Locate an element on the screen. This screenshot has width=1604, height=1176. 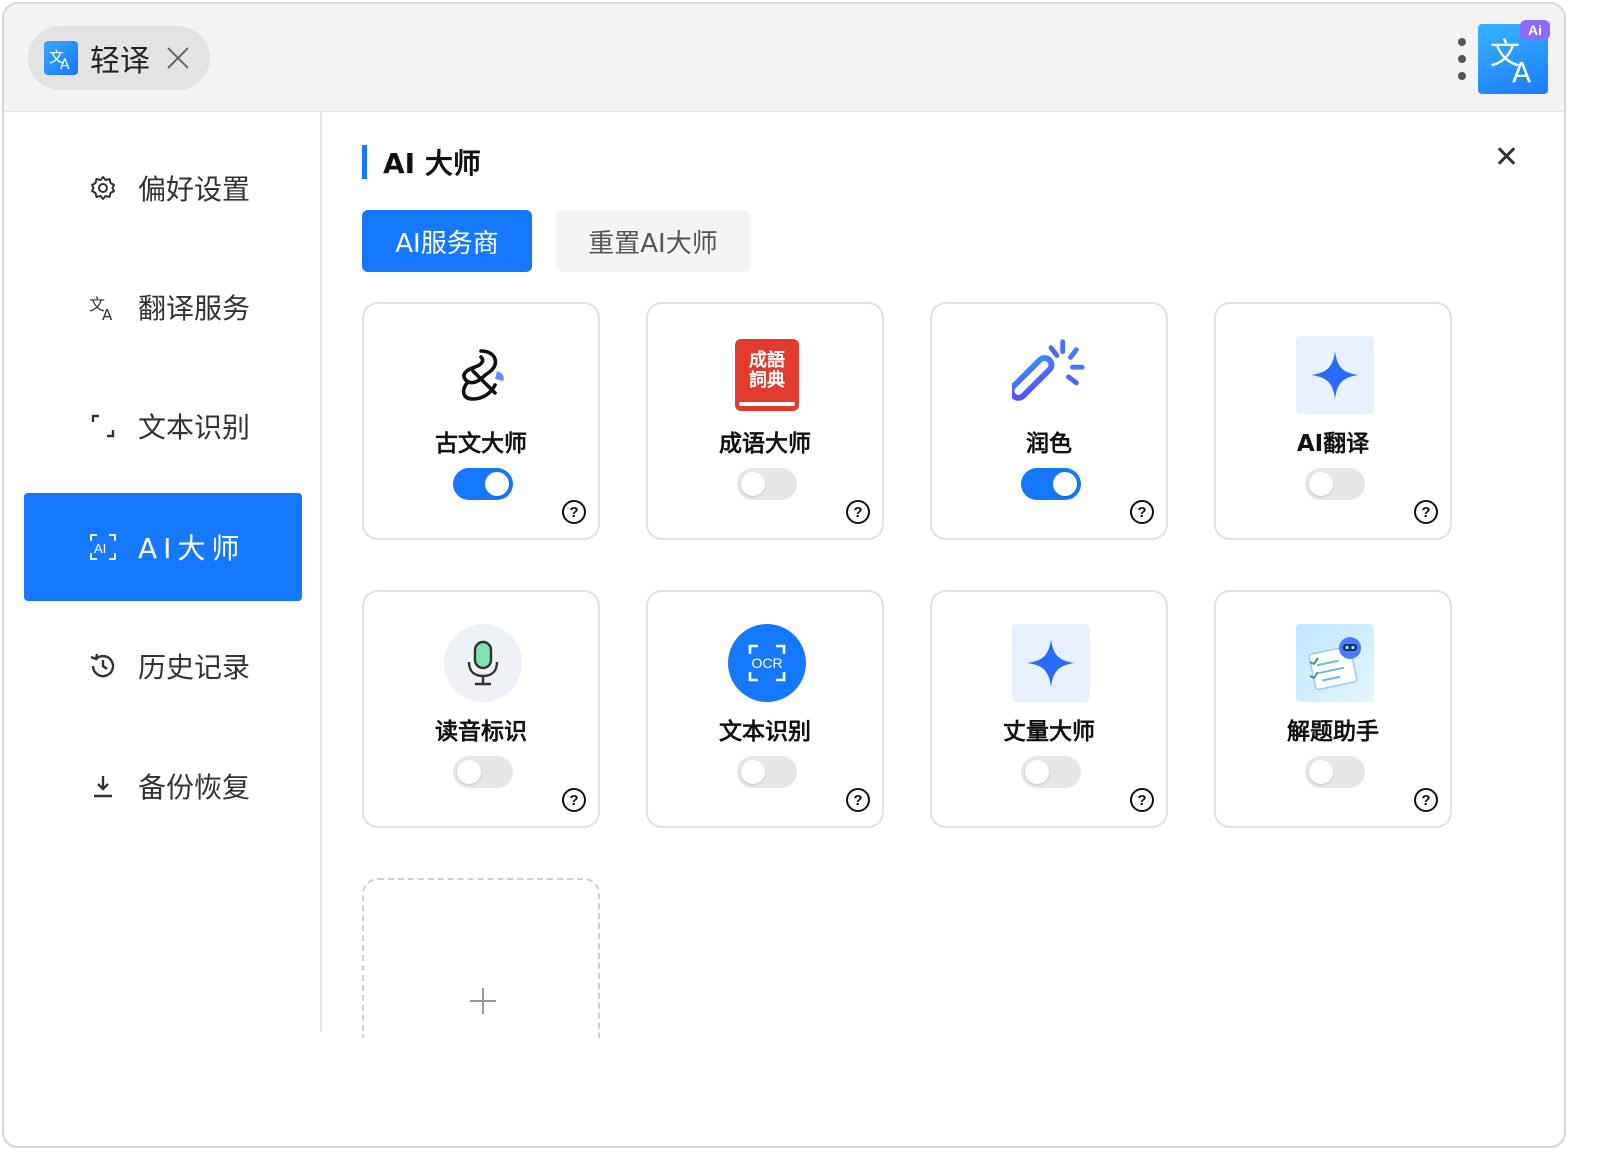
sidebar-item-backup-restore: 备份恢复 is located at coordinates (163, 786).